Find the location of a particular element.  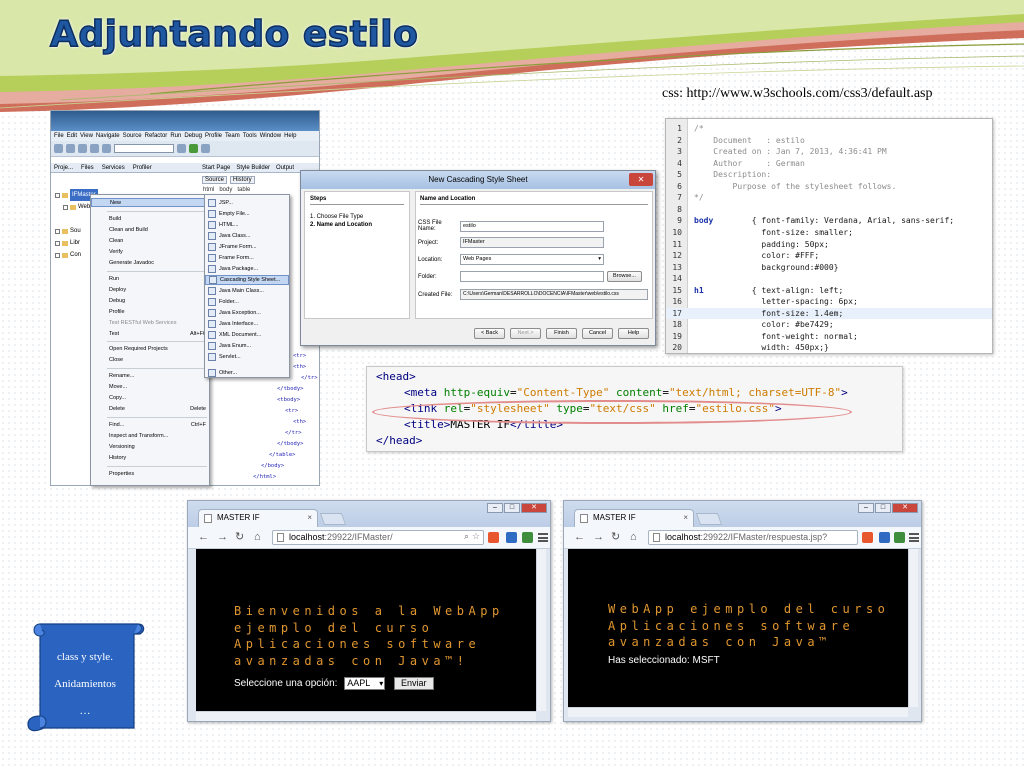

context-menu-item: Deploy is located at coordinates (150, 290).